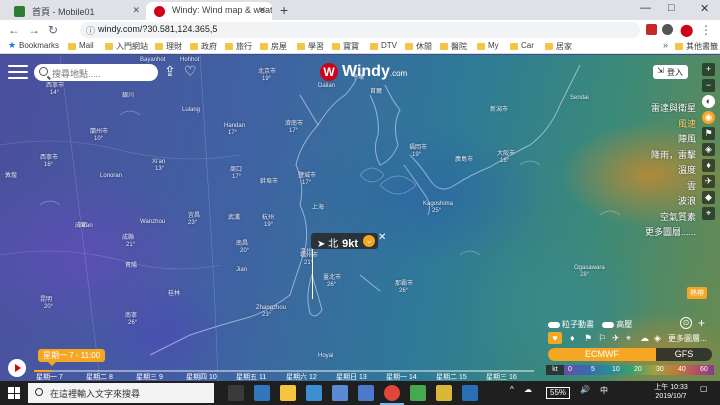  What do you see at coordinates (708, 165) in the screenshot?
I see `temperature-icon: ♦` at bounding box center [708, 165].